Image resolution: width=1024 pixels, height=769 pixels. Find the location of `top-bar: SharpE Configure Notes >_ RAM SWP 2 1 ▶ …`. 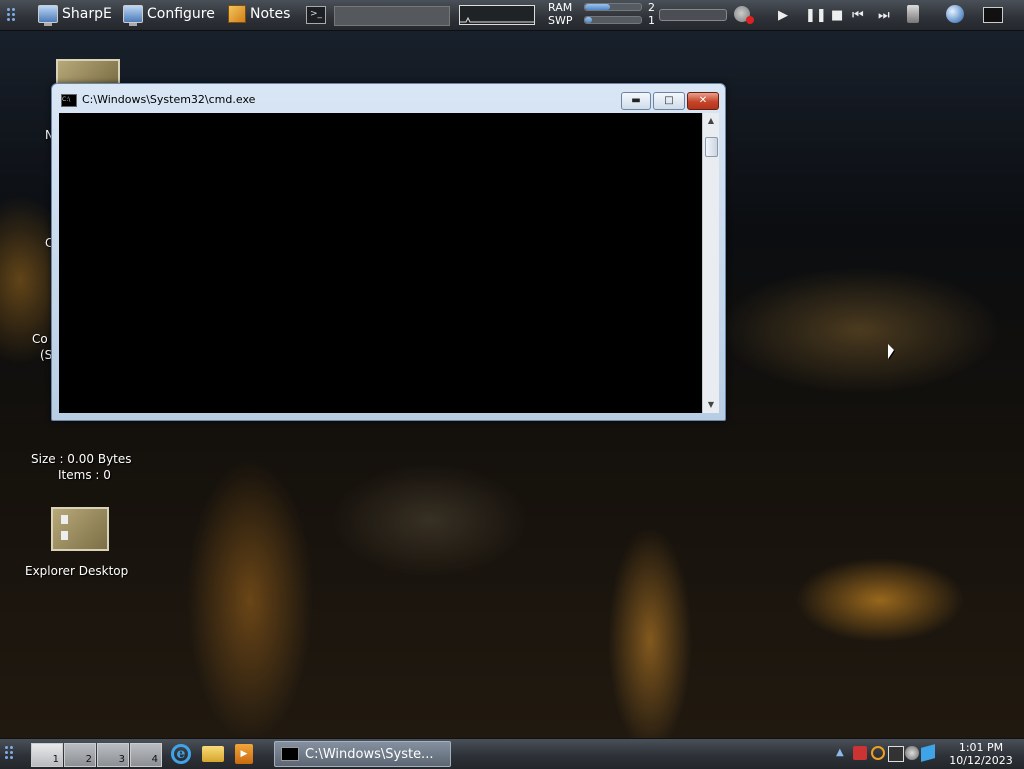

top-bar: SharpE Configure Notes >_ RAM SWP 2 1 ▶ … is located at coordinates (512, 15).